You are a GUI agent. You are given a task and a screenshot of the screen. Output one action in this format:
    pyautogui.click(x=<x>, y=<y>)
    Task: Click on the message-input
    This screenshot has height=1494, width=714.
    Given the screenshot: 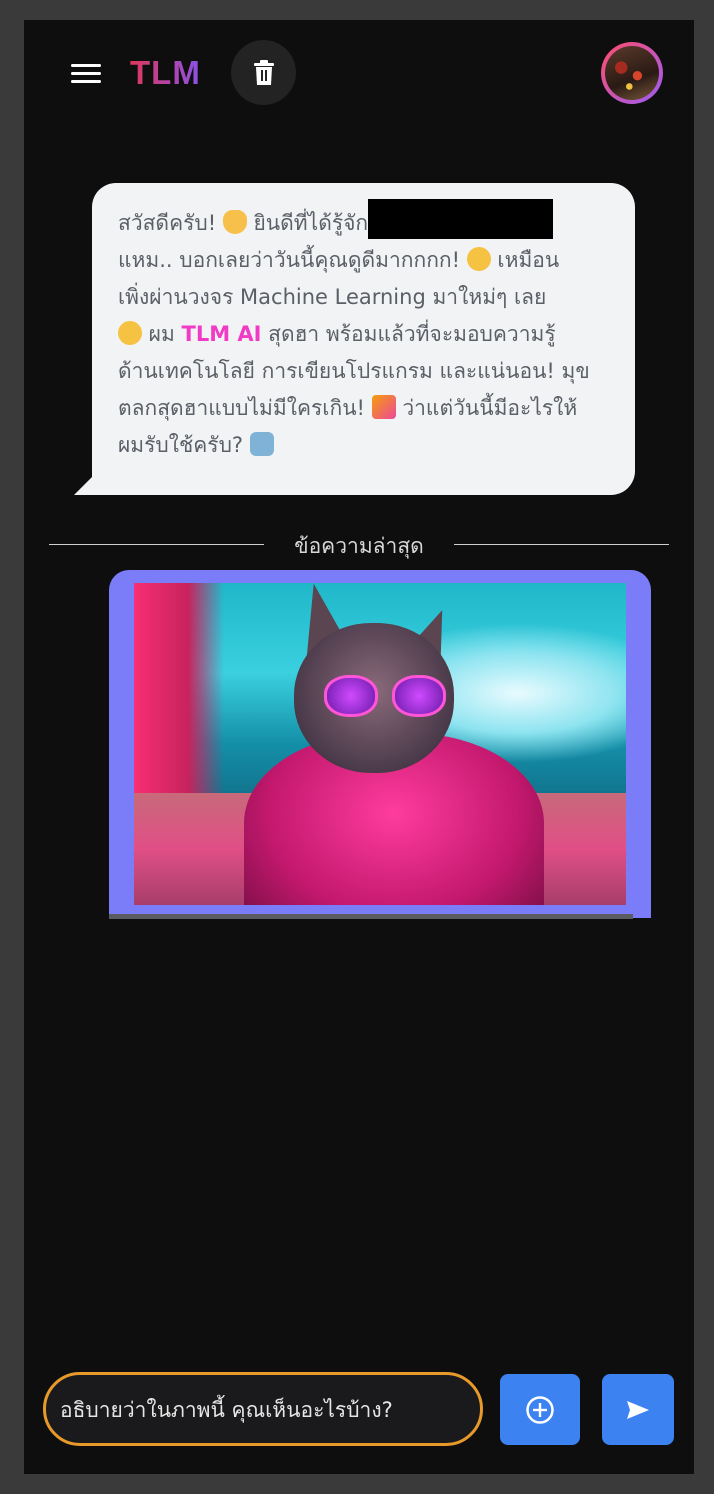 What is the action you would take?
    pyautogui.click(x=265, y=1410)
    